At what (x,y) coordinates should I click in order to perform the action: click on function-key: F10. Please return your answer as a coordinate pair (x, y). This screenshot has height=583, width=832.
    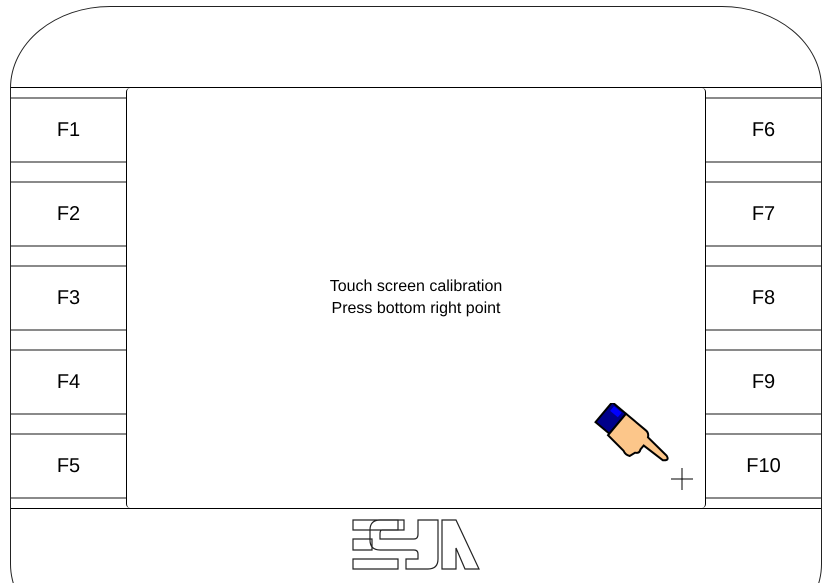
    Looking at the image, I should click on (763, 466).